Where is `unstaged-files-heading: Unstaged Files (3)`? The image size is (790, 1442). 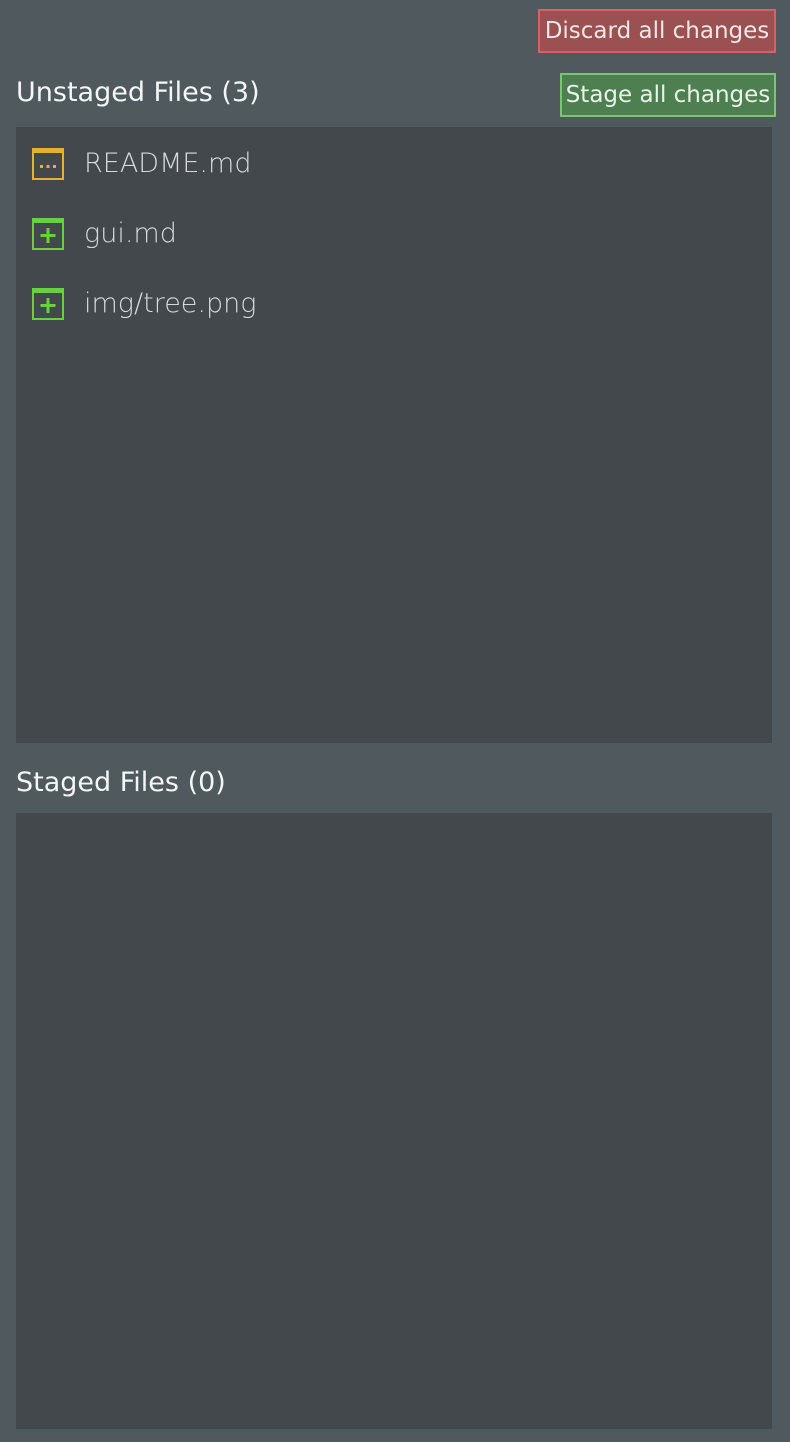 unstaged-files-heading: Unstaged Files (3) is located at coordinates (138, 92).